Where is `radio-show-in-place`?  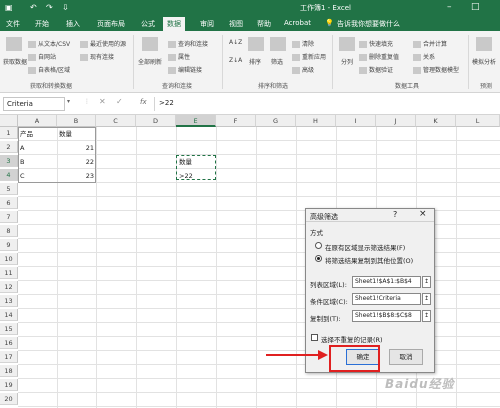
radio-show-in-place is located at coordinates (318, 245).